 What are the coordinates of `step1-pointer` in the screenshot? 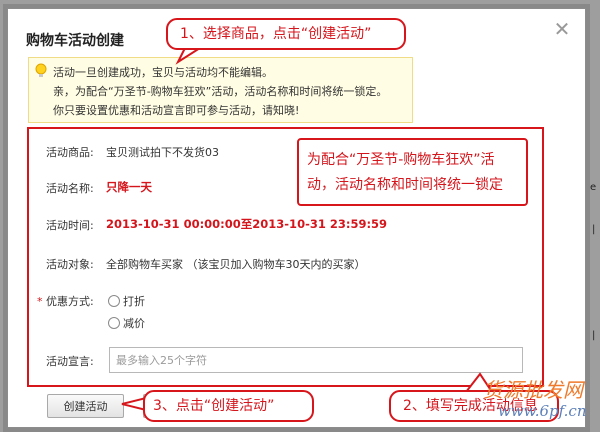 It's located at (189, 56).